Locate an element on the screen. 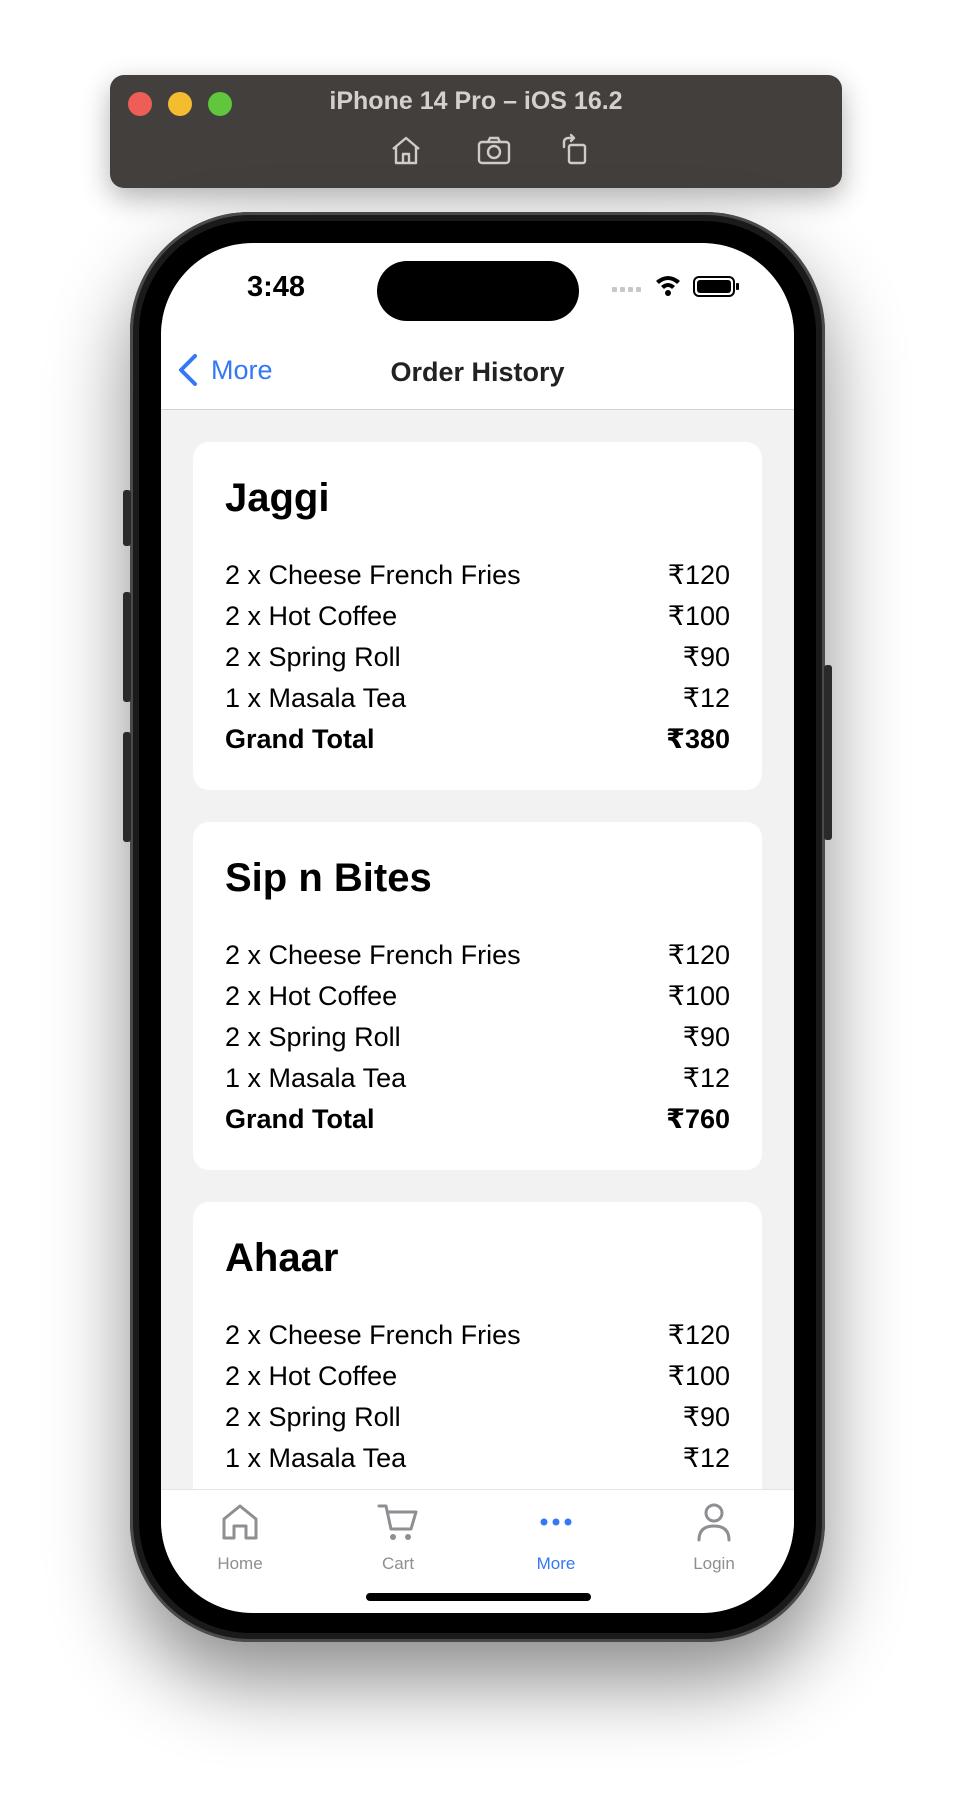  simulator-toolbar: iPhone 14 Pro – iOS 16.2 is located at coordinates (476, 131).